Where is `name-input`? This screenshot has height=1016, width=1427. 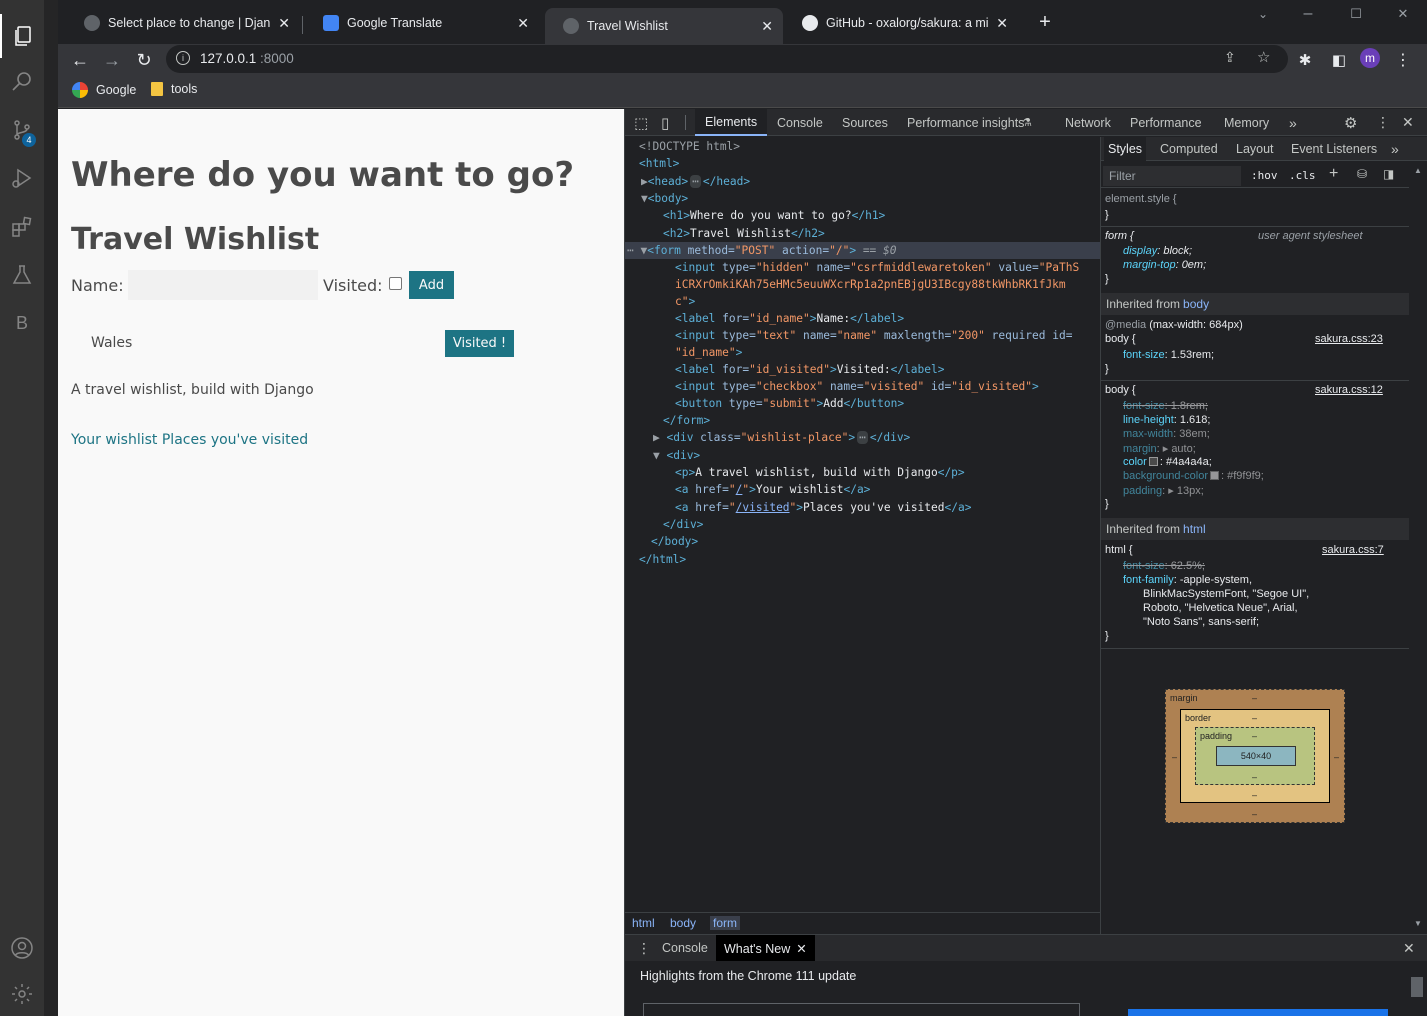 name-input is located at coordinates (223, 285).